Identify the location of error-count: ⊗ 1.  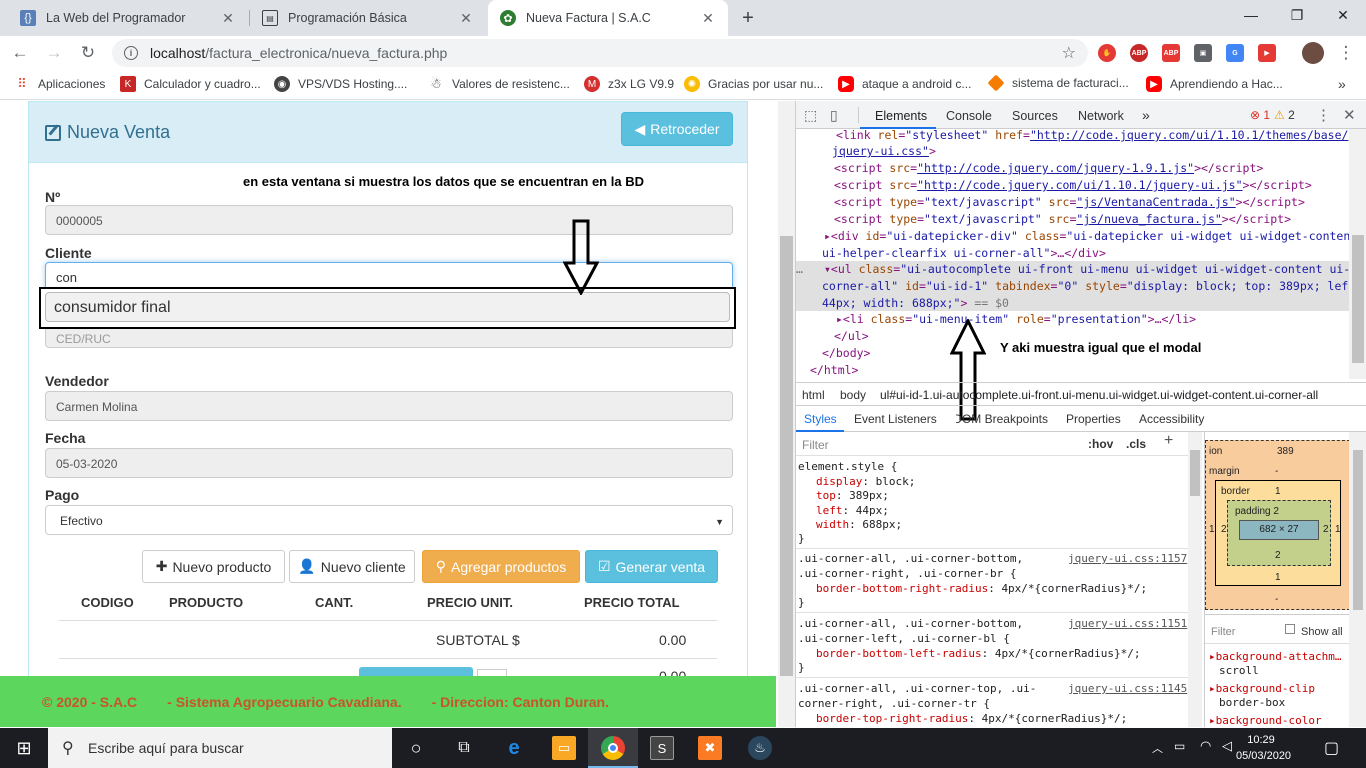
(1260, 115).